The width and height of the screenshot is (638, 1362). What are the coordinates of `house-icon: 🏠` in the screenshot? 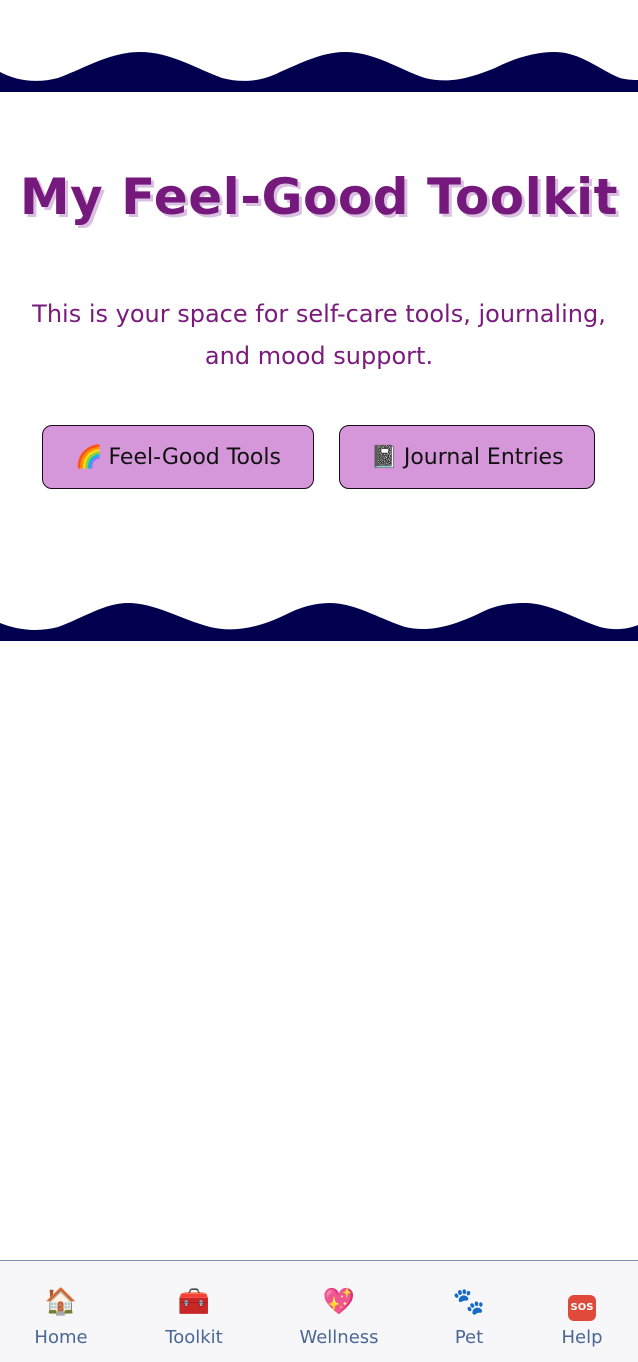 It's located at (61, 1302).